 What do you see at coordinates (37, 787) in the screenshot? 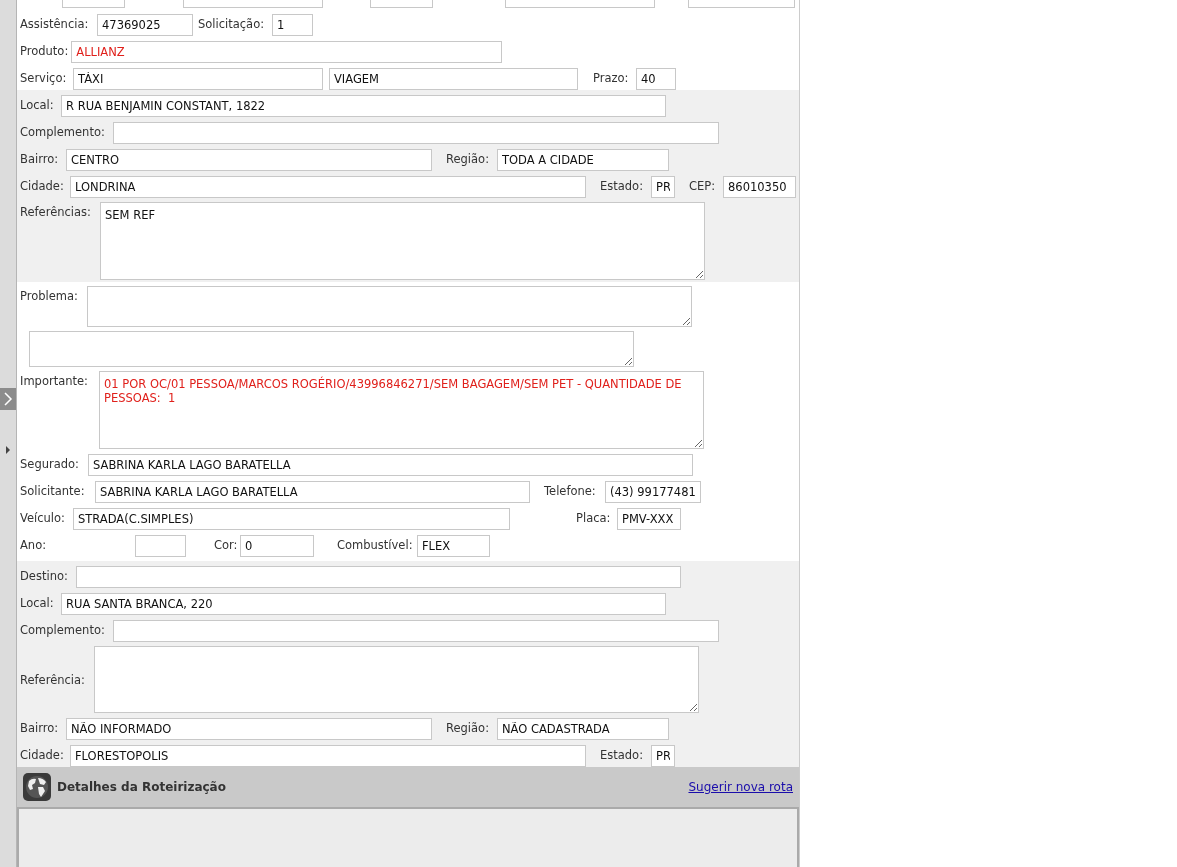
I see `globe-icon` at bounding box center [37, 787].